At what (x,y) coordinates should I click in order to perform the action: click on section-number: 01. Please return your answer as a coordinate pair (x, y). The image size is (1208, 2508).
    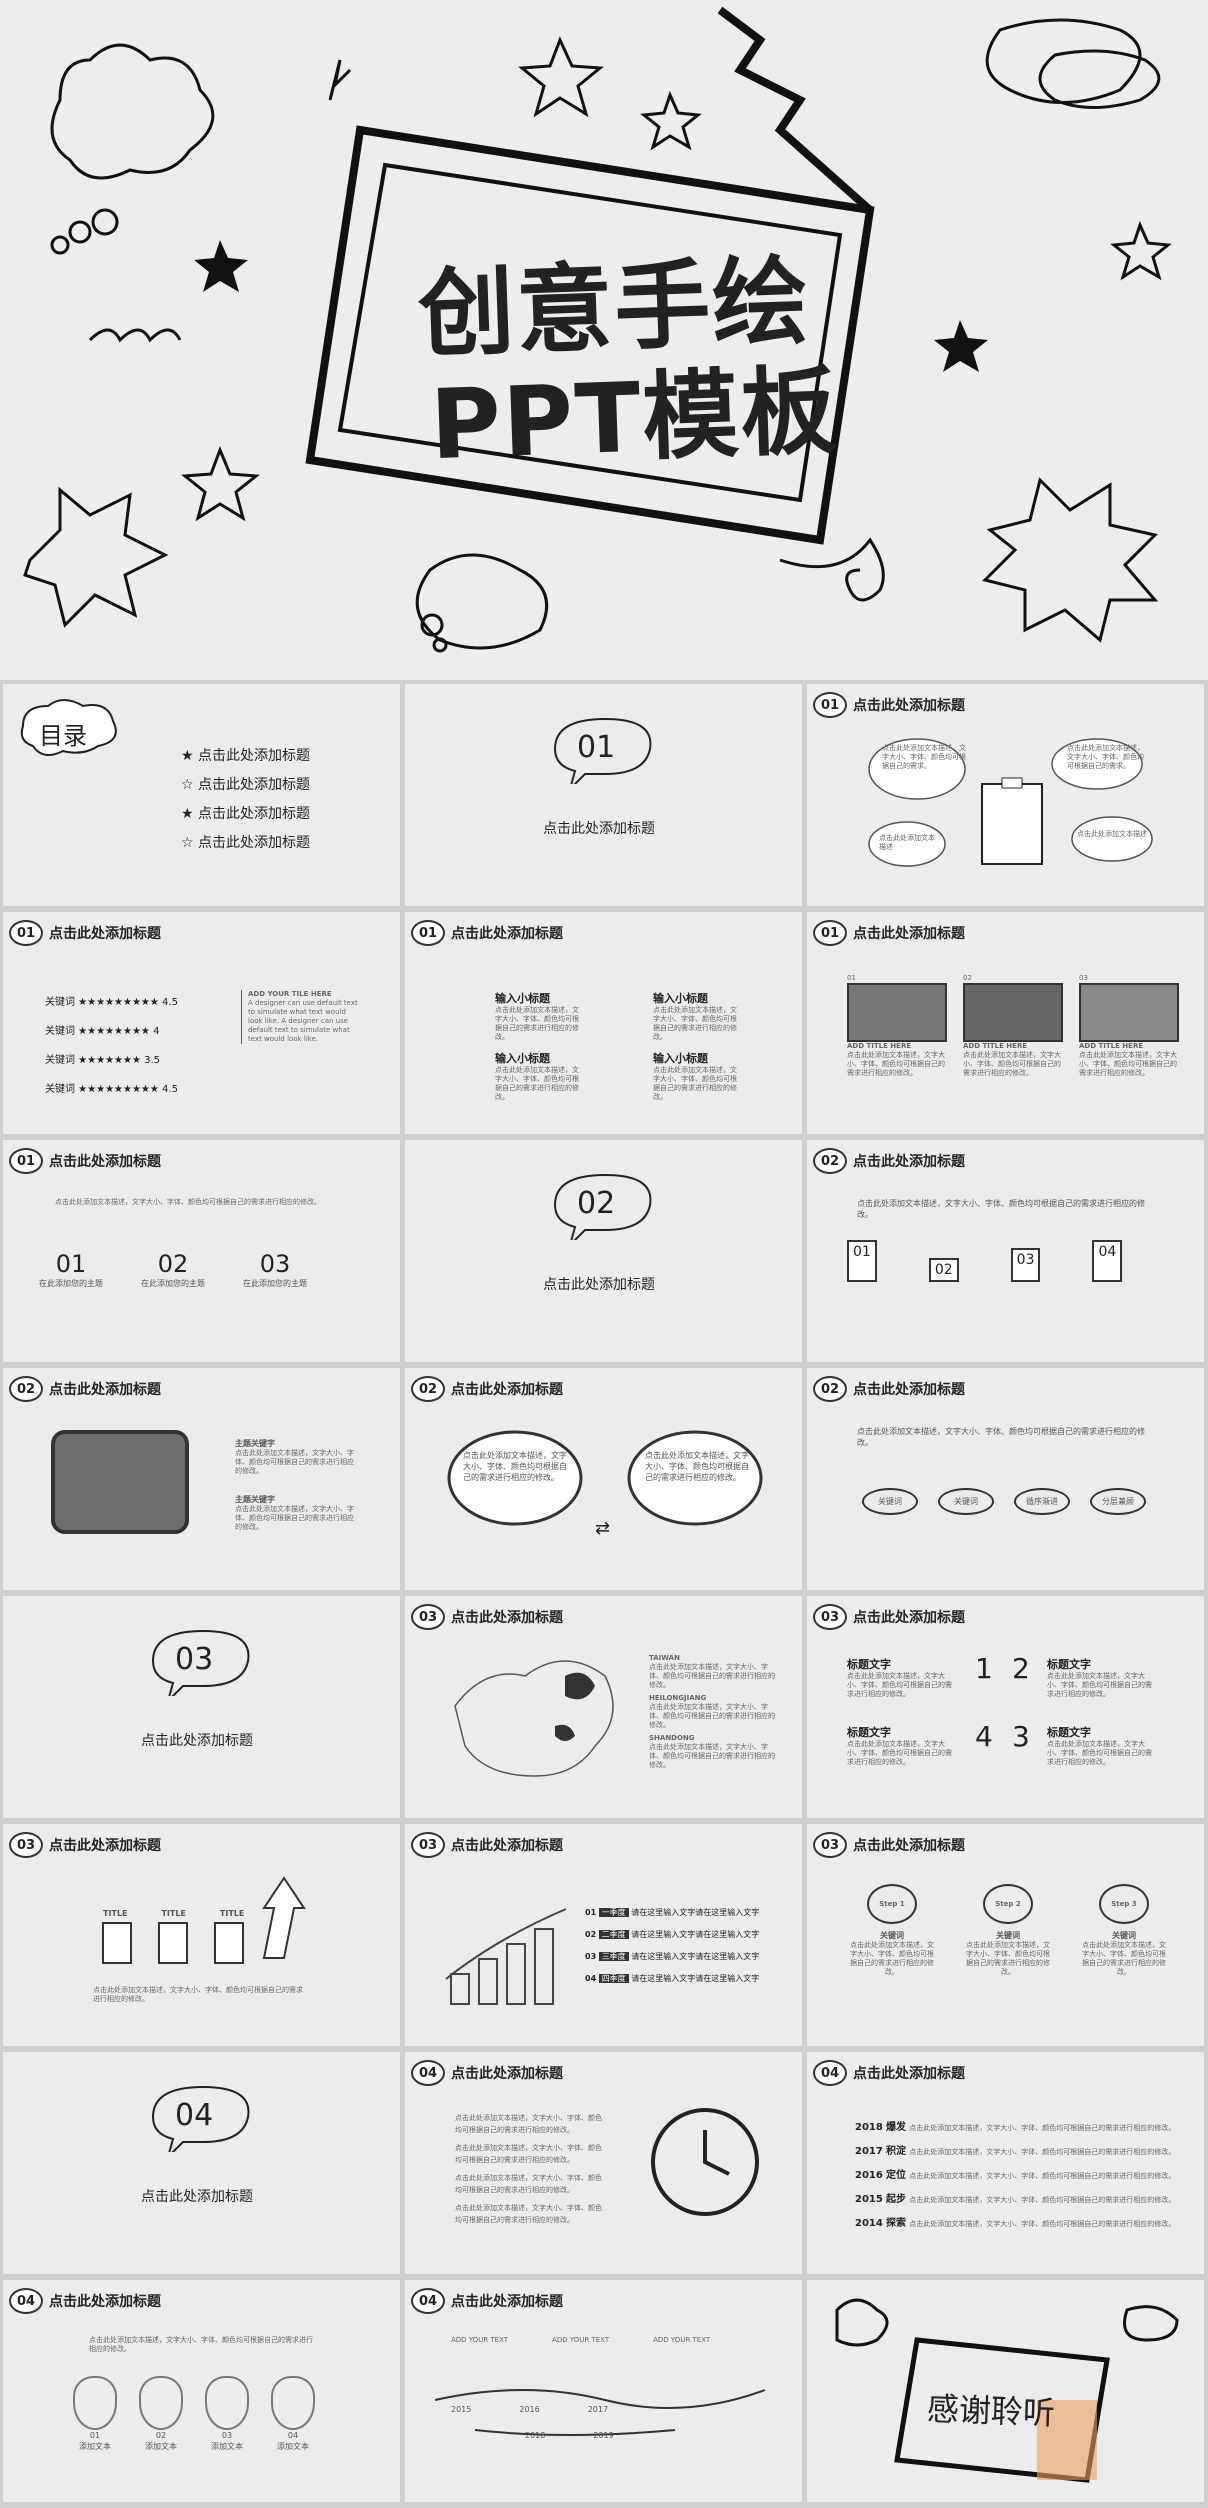
    Looking at the image, I should click on (596, 747).